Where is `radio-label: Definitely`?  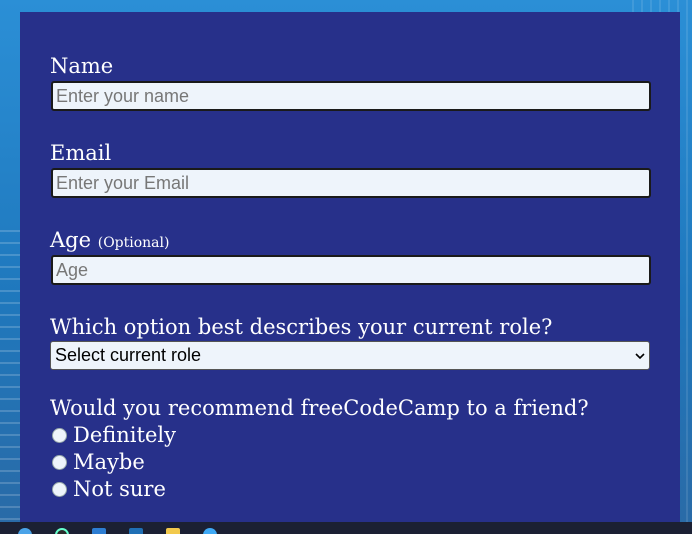 radio-label: Definitely is located at coordinates (124, 435).